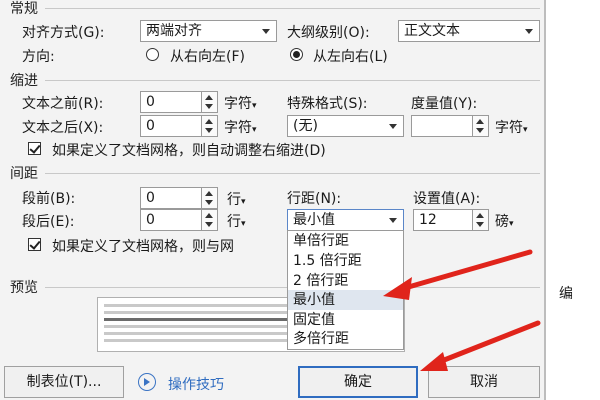 The image size is (600, 400). Describe the element at coordinates (480, 345) in the screenshot. I see `arrow-to-ok-icon` at that location.